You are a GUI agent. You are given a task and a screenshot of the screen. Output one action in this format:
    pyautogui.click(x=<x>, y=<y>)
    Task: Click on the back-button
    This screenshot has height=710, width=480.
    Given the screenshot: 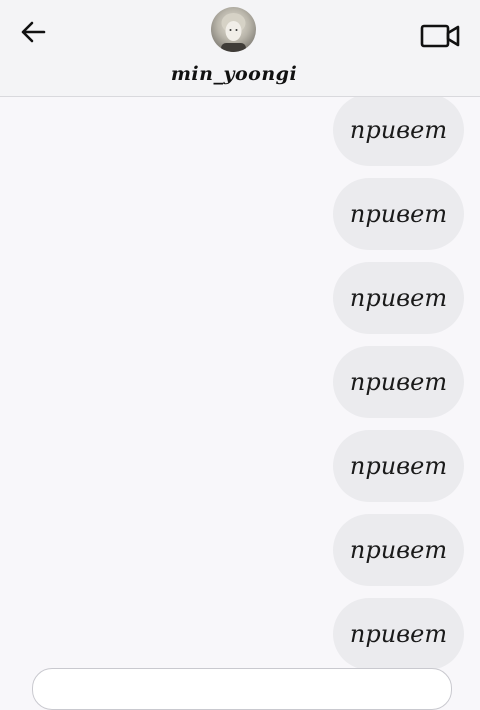 What is the action you would take?
    pyautogui.click(x=33, y=34)
    